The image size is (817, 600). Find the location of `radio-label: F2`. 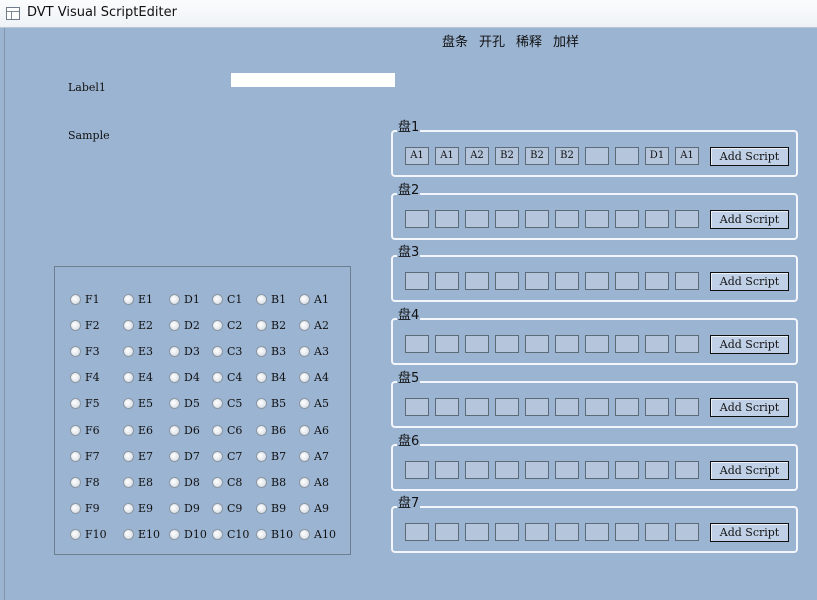

radio-label: F2 is located at coordinates (92, 325).